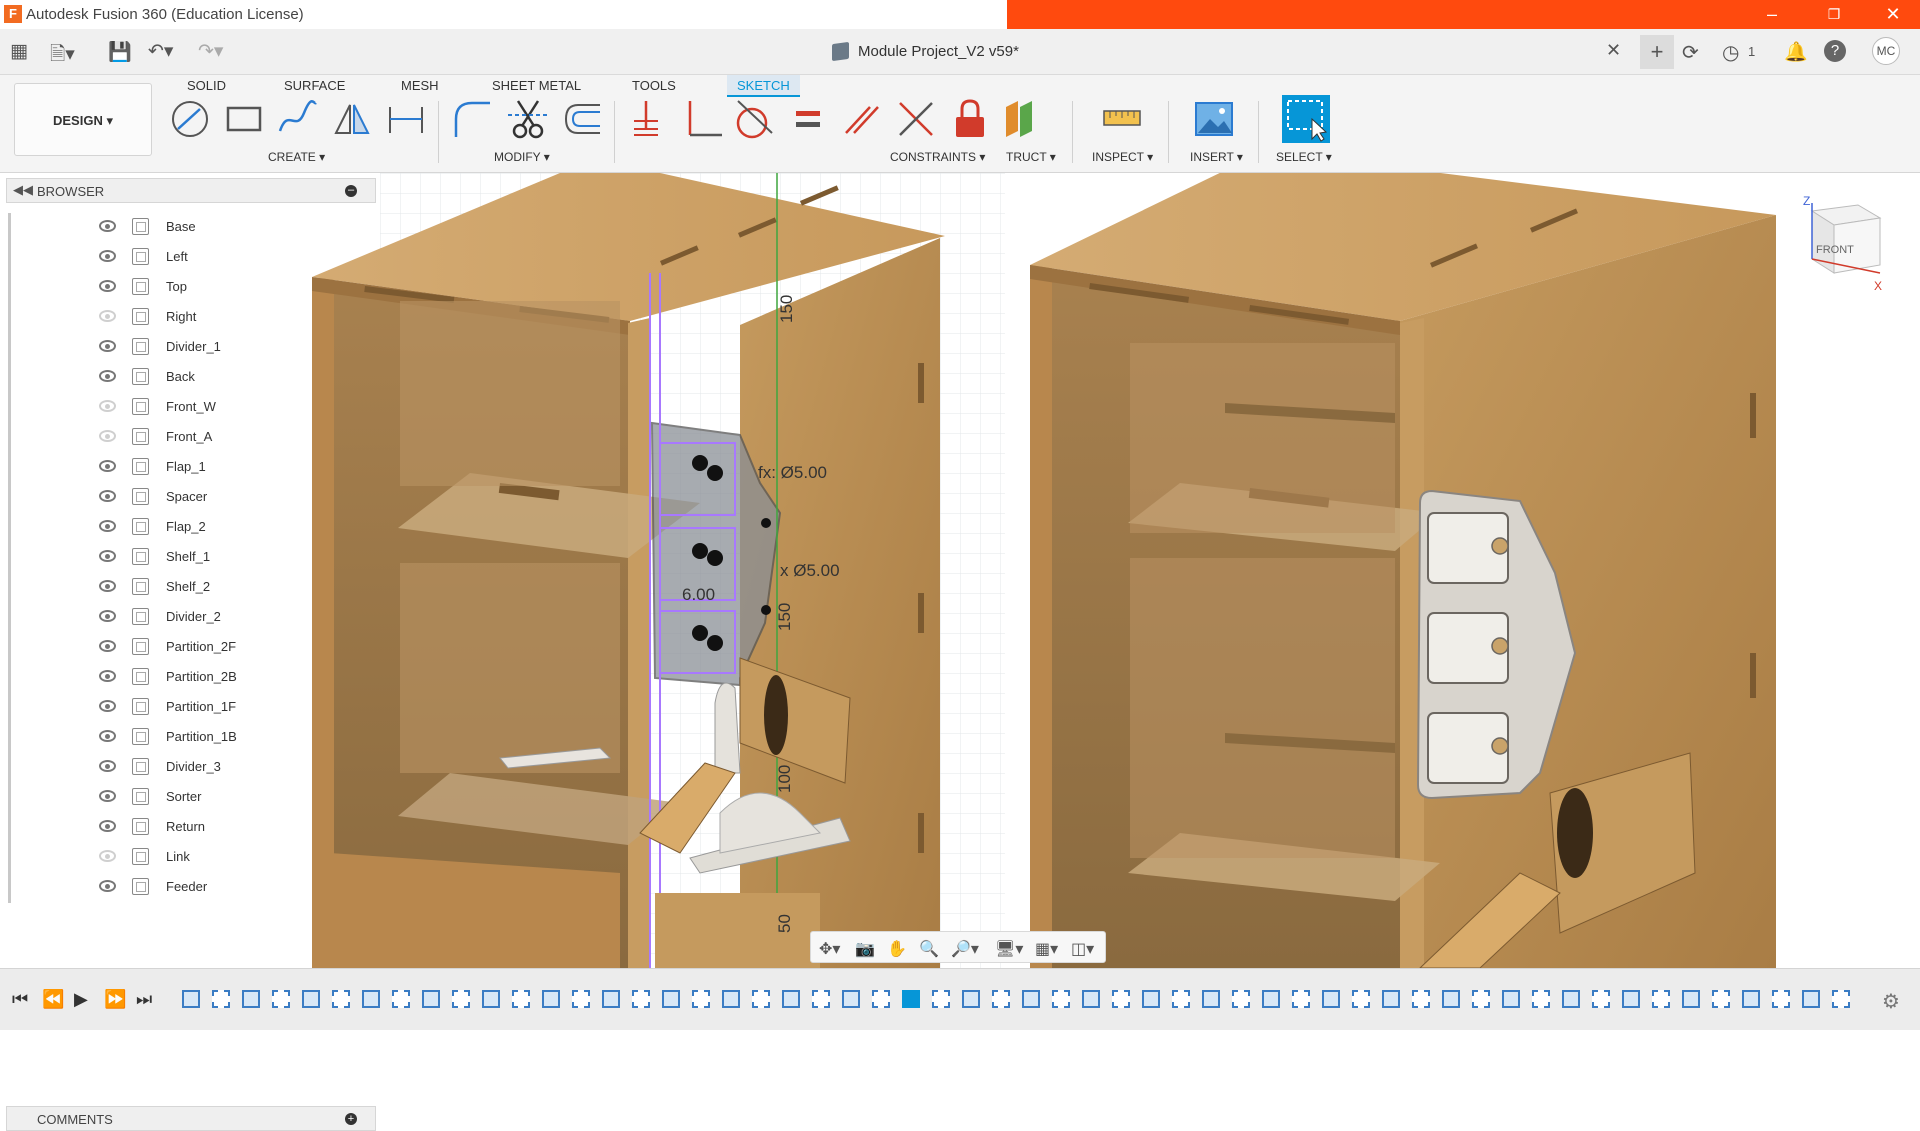 This screenshot has width=1920, height=1131. What do you see at coordinates (166, 288) in the screenshot?
I see `browser-component: Top` at bounding box center [166, 288].